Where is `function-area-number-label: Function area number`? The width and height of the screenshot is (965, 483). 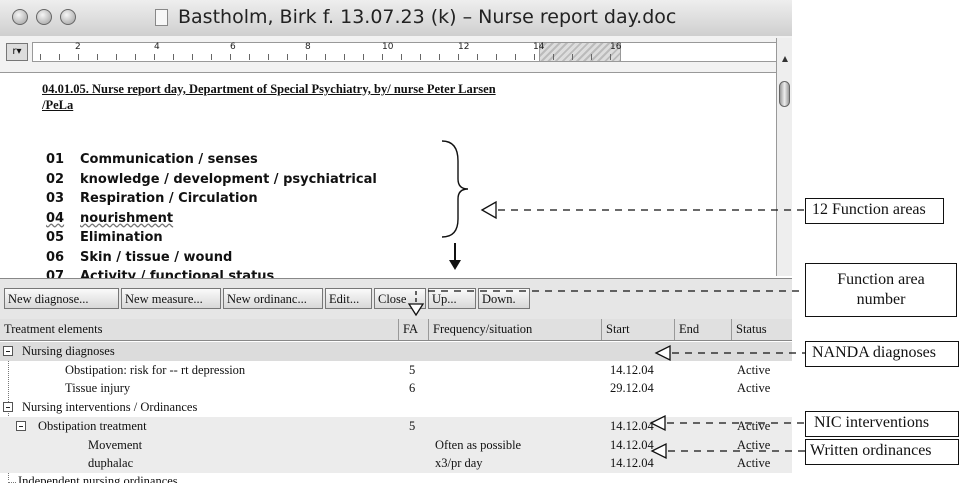 function-area-number-label: Function area number is located at coordinates (881, 289).